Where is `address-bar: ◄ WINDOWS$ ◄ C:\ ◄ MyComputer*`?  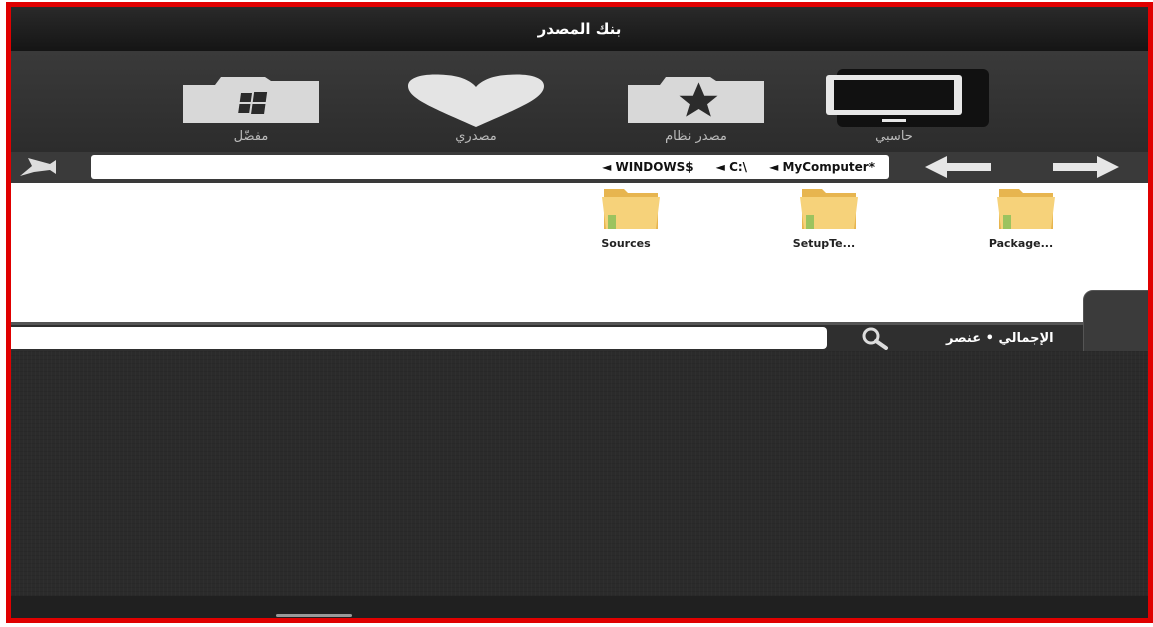 address-bar: ◄ WINDOWS$ ◄ C:\ ◄ MyComputer* is located at coordinates (490, 167).